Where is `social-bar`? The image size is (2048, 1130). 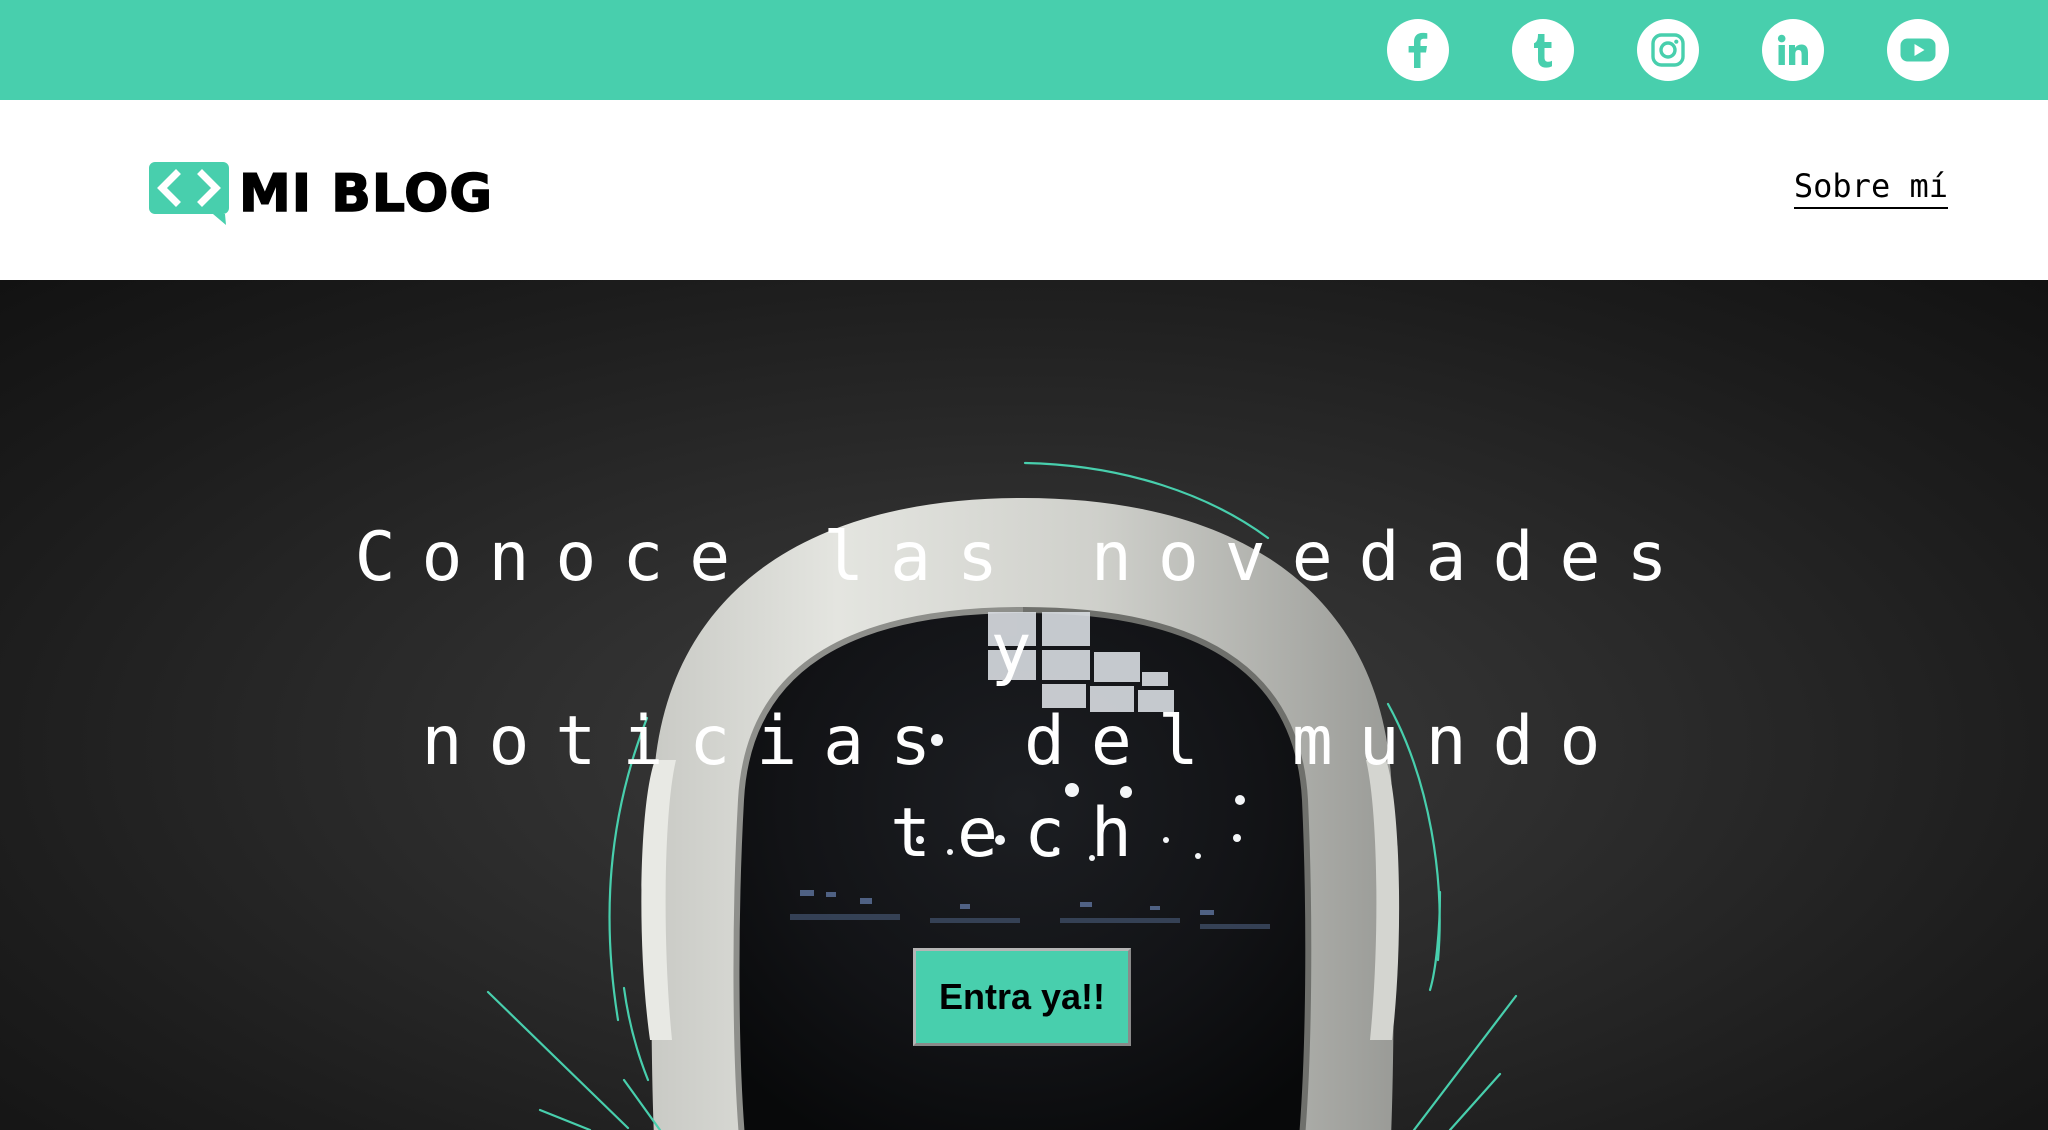 social-bar is located at coordinates (1024, 50).